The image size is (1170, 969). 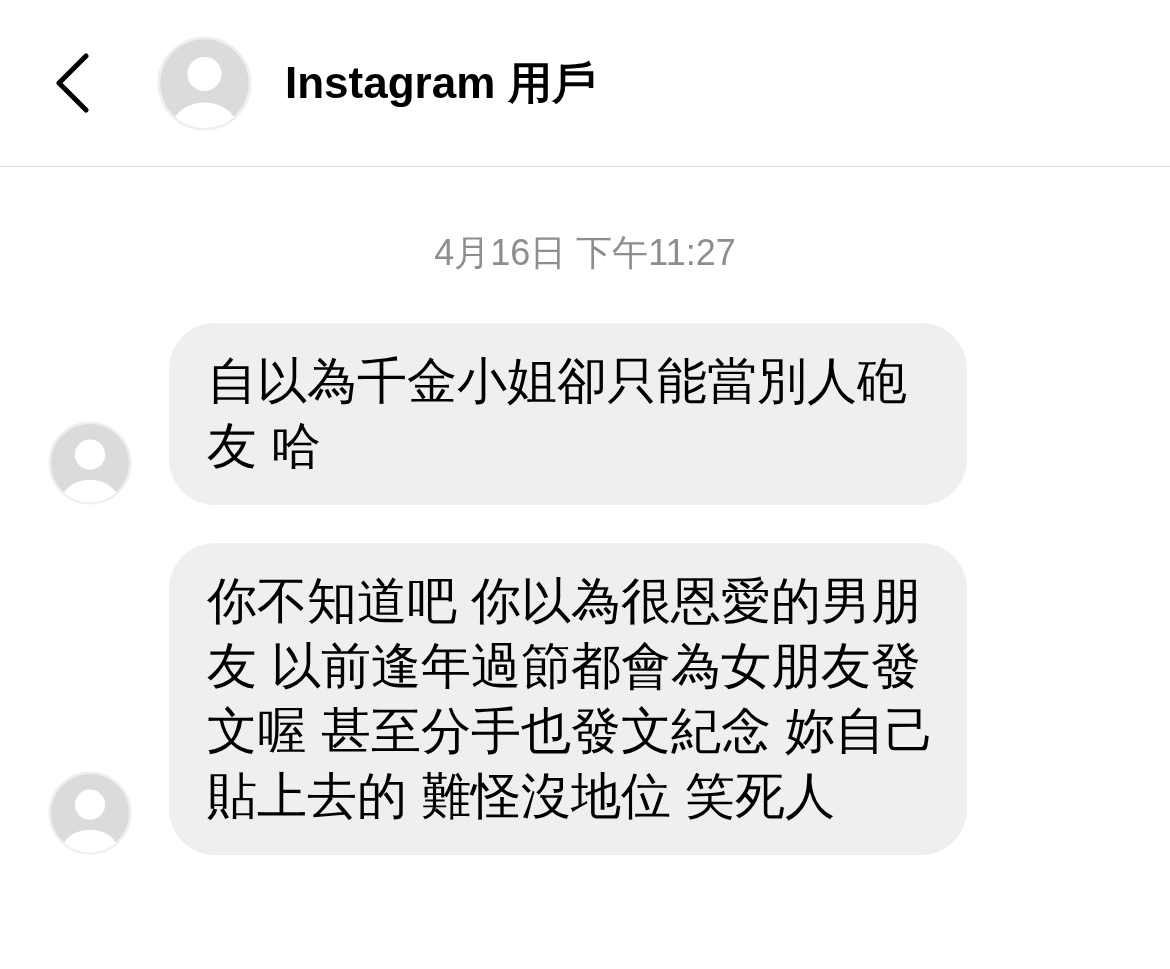 I want to click on username-title: Instagram 用戶, so click(x=440, y=83).